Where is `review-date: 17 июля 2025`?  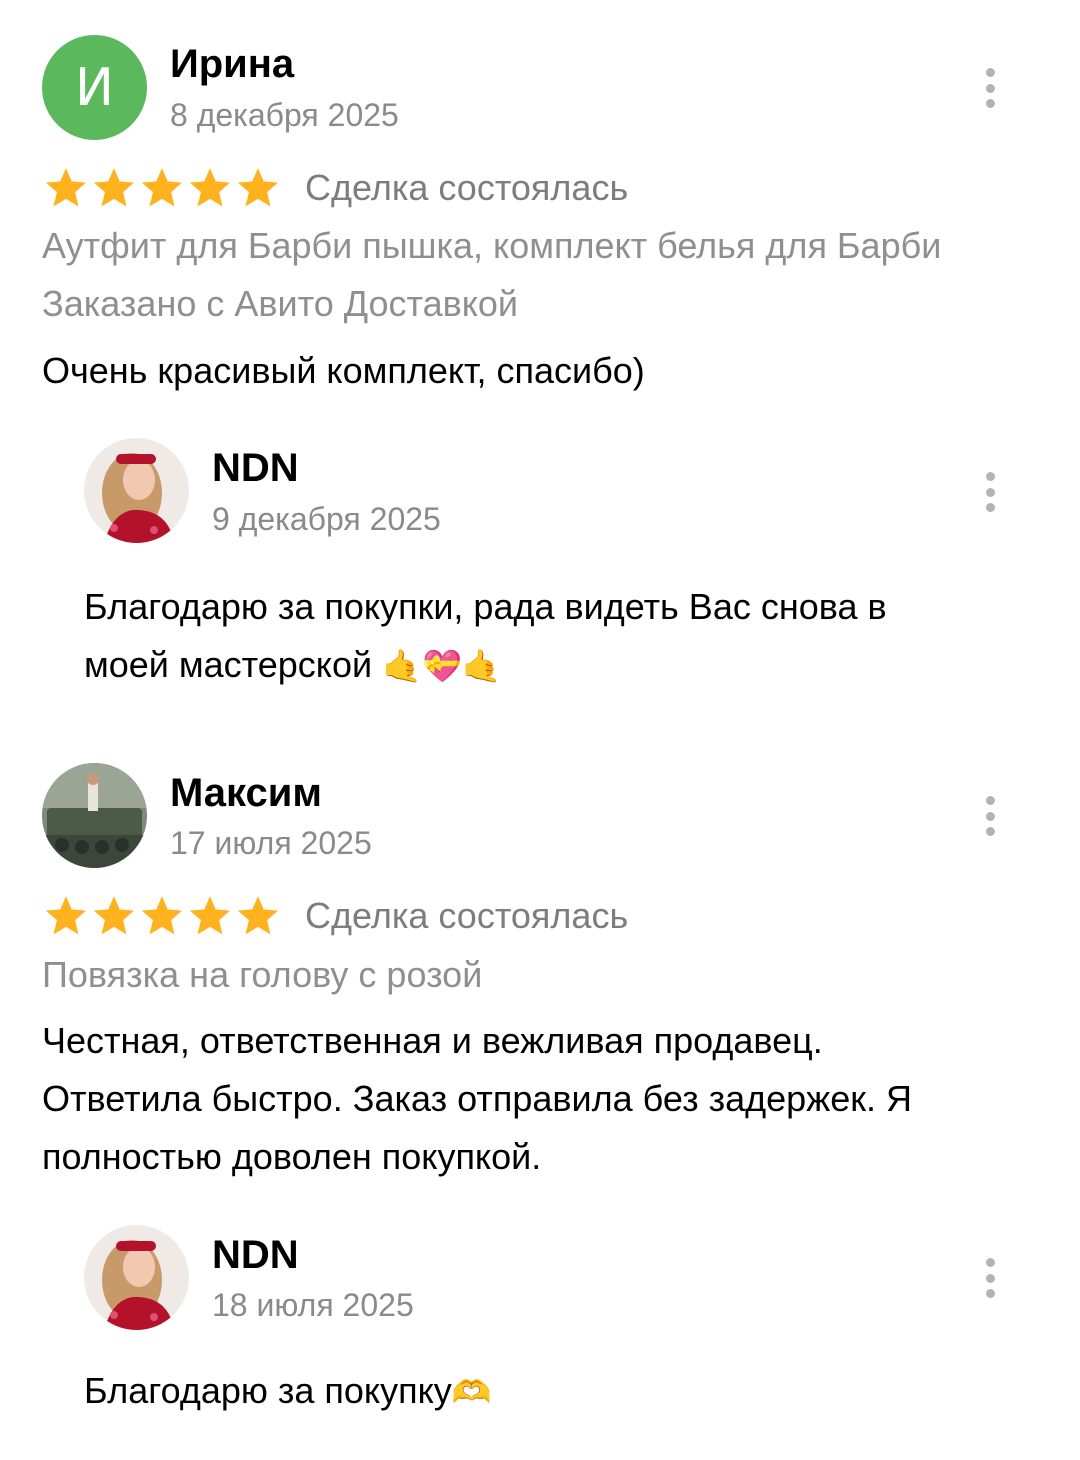
review-date: 17 июля 2025 is located at coordinates (271, 843).